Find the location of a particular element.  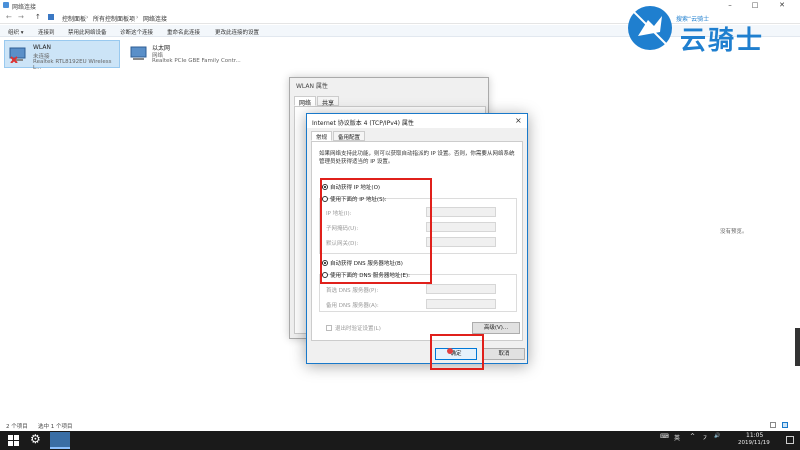

settings-gear-icon: ⚙ is located at coordinates (35, 439).